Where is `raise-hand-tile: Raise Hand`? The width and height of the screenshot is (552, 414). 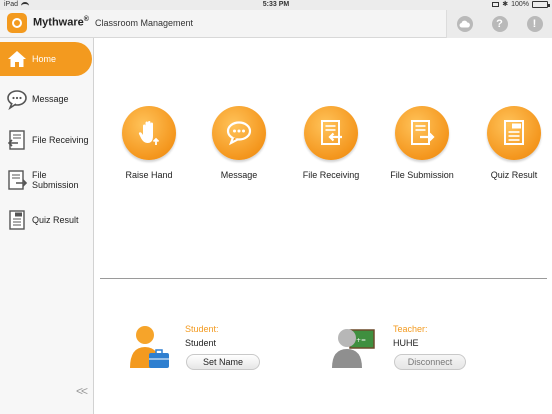
raise-hand-tile: Raise Hand is located at coordinates (149, 143).